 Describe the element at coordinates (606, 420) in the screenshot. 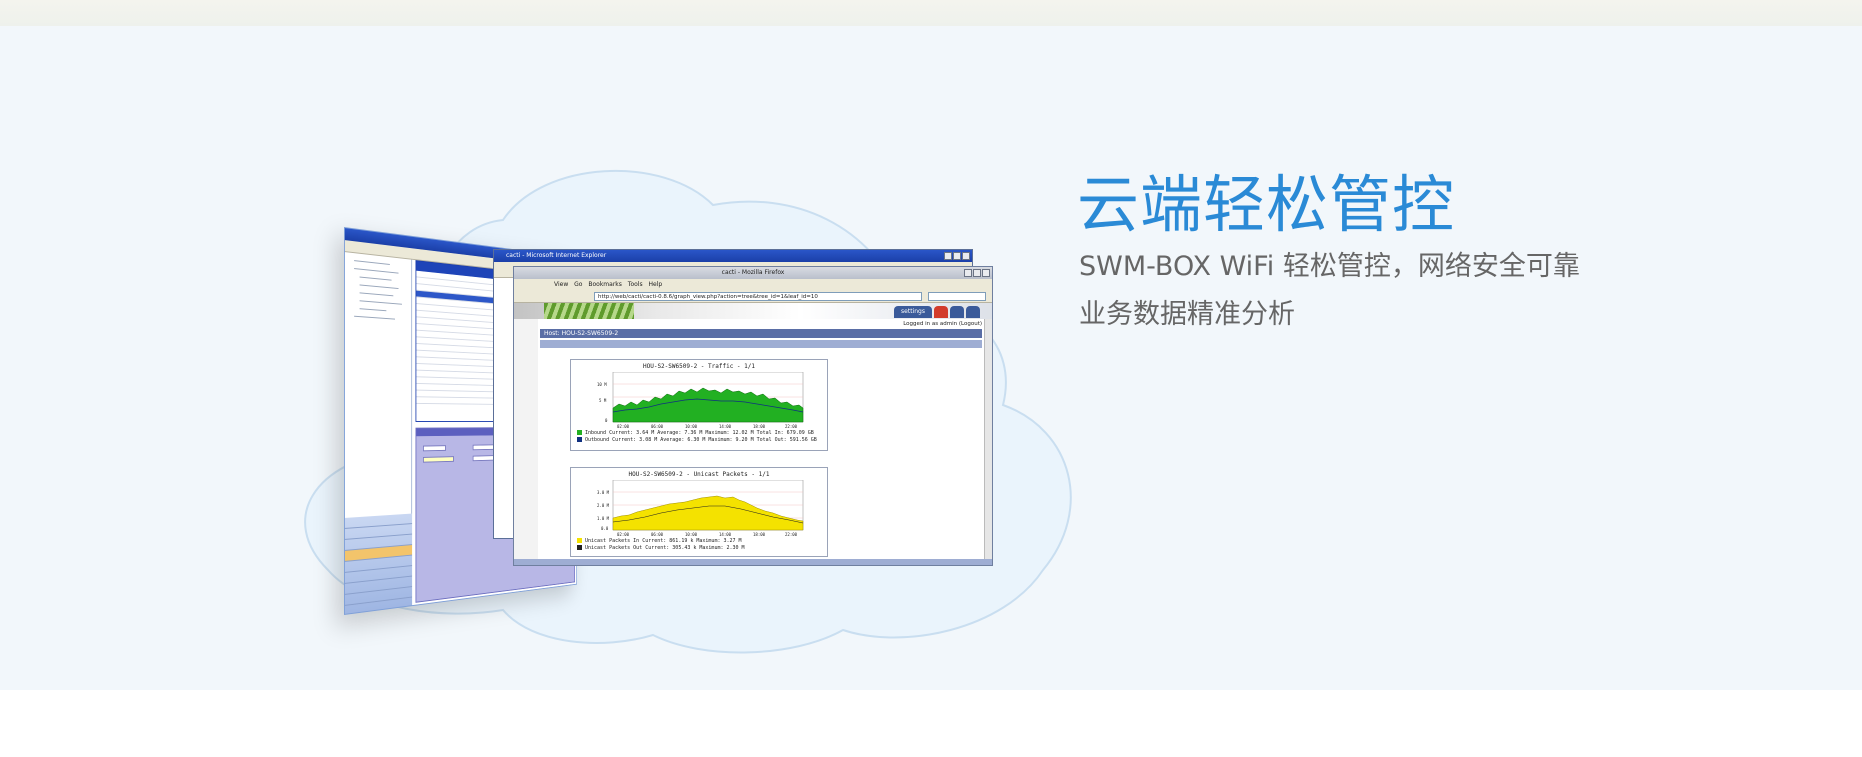

I see `svg-text: 0` at that location.